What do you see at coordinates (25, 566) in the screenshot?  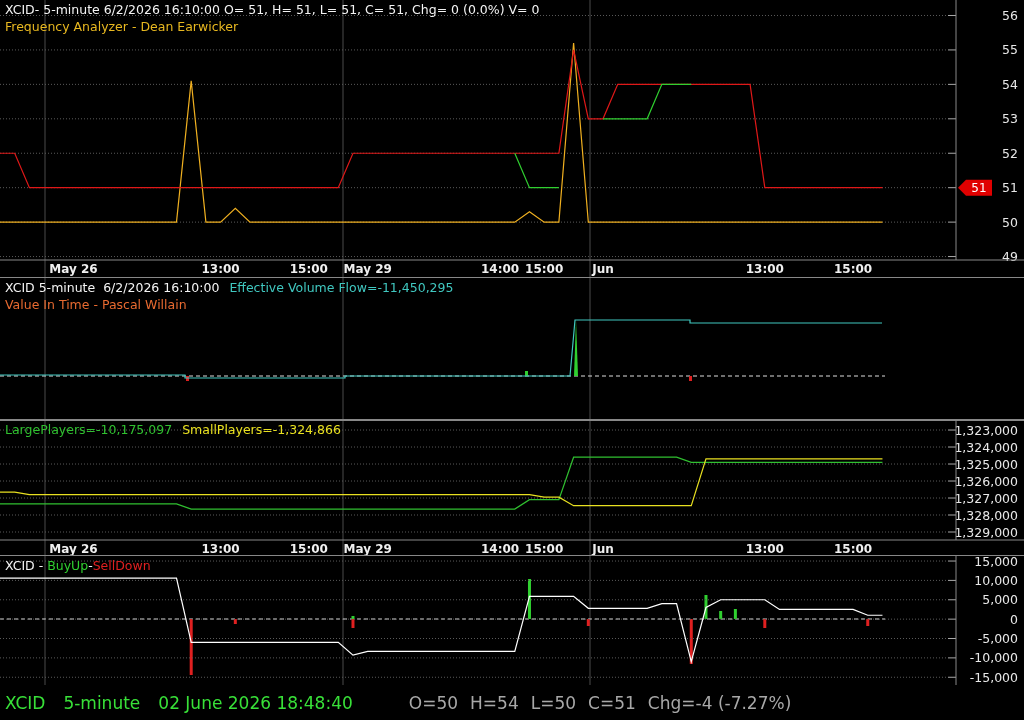 I see `chart-title: XCID -` at bounding box center [25, 566].